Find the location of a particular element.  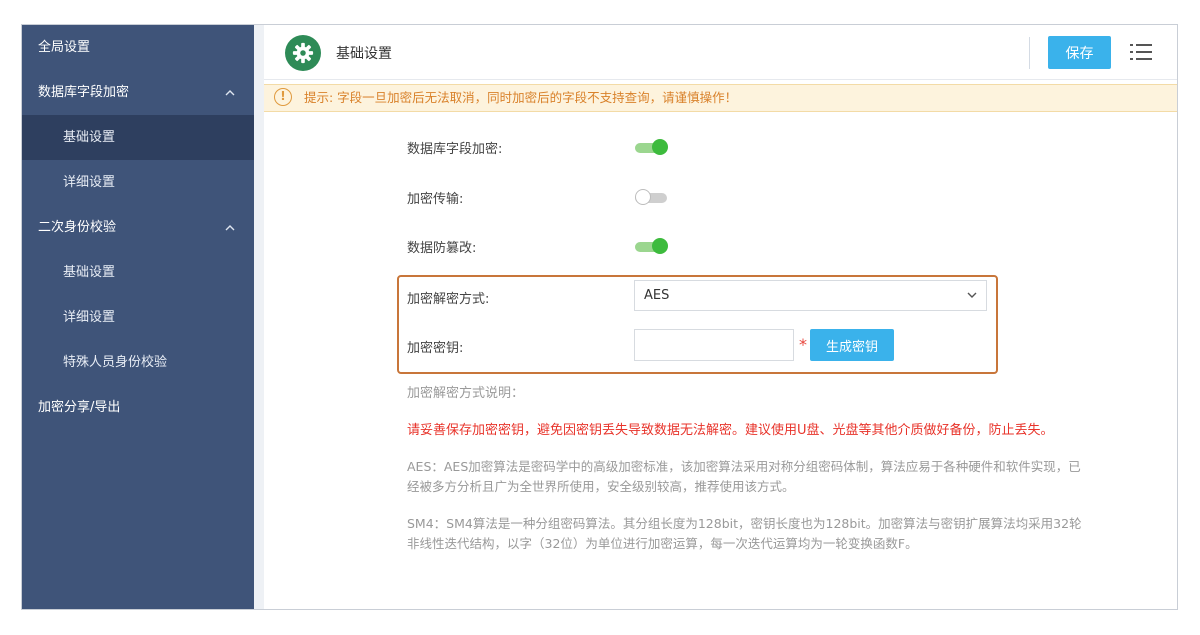

db-encrypt-label: 数据库字段加密: is located at coordinates (455, 149).